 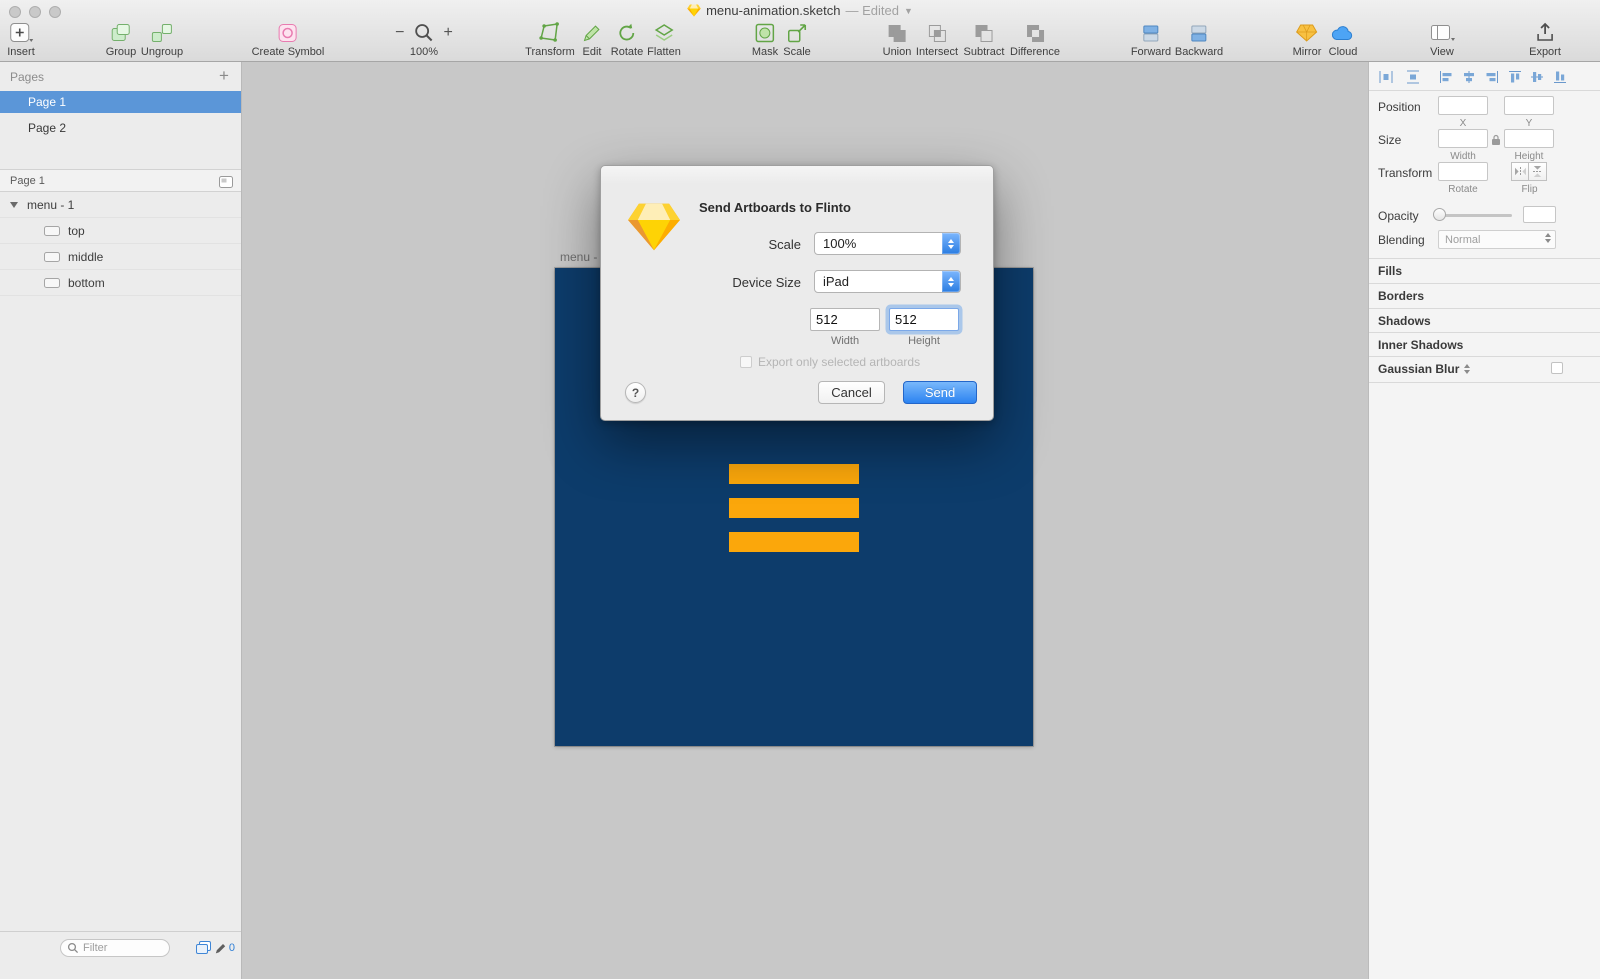 I want to click on scale-dropdown: 100%, so click(x=887, y=243).